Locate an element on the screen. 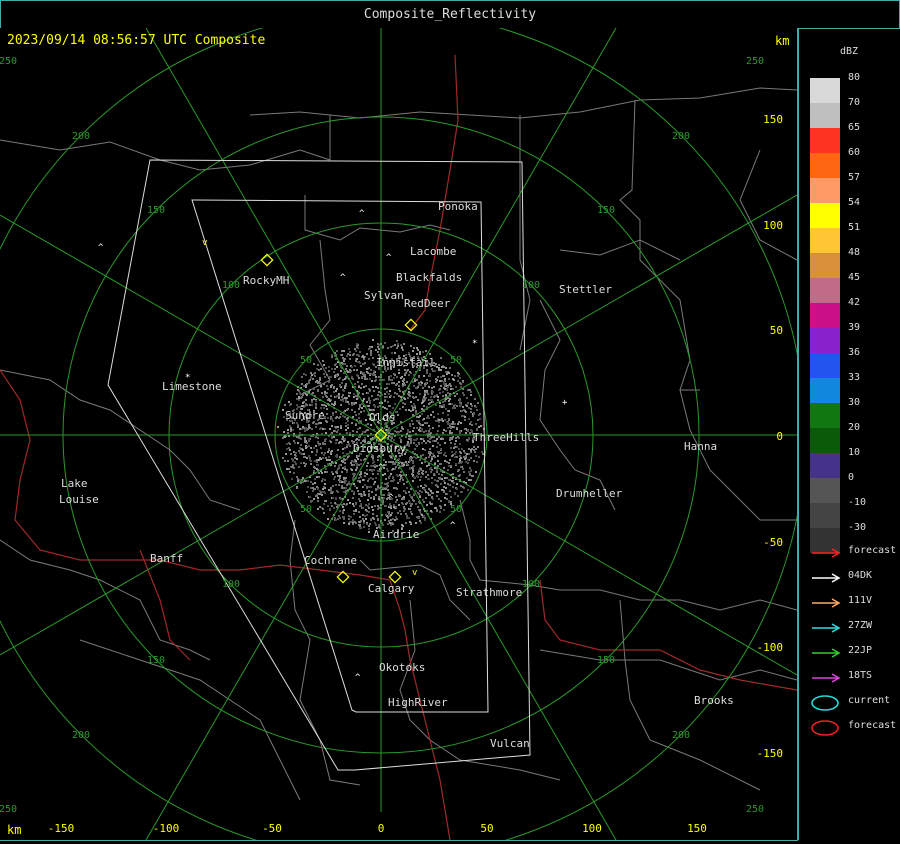  dbz-swatch-label: -10 is located at coordinates (857, 502).